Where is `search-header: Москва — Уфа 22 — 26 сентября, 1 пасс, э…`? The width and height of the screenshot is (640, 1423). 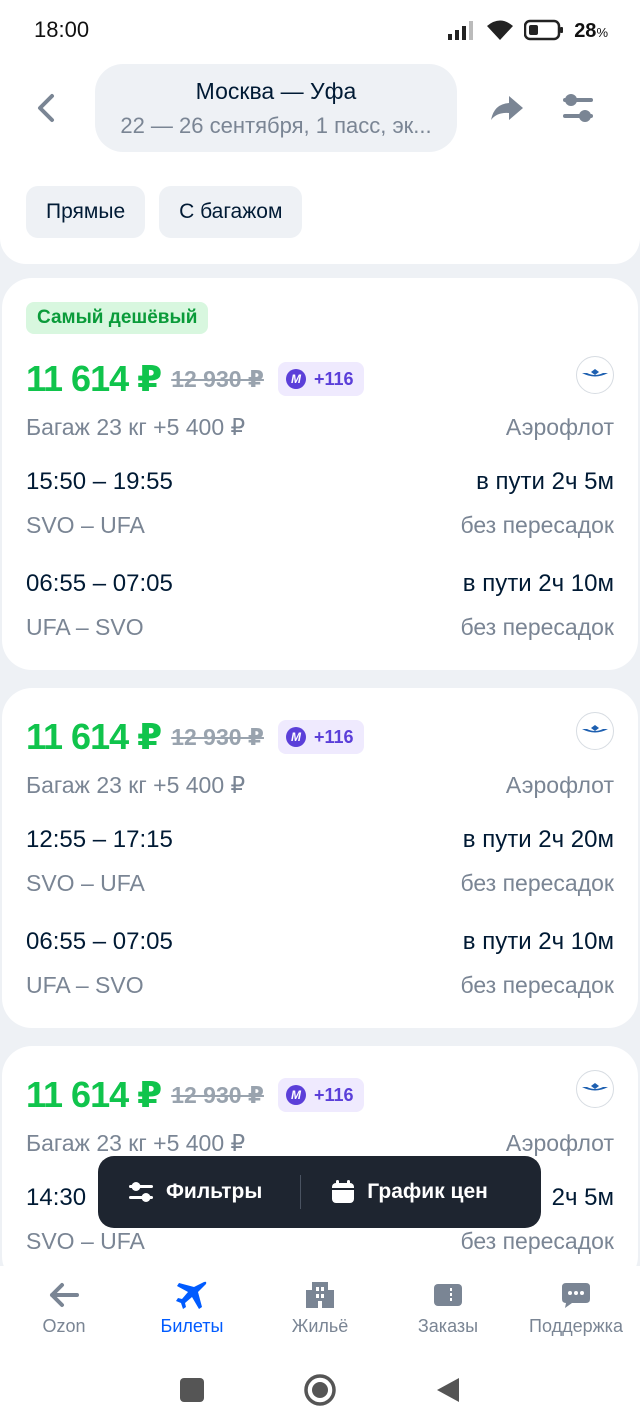
search-header: Москва — Уфа 22 — 26 сентября, 1 пасс, э… is located at coordinates (320, 162).